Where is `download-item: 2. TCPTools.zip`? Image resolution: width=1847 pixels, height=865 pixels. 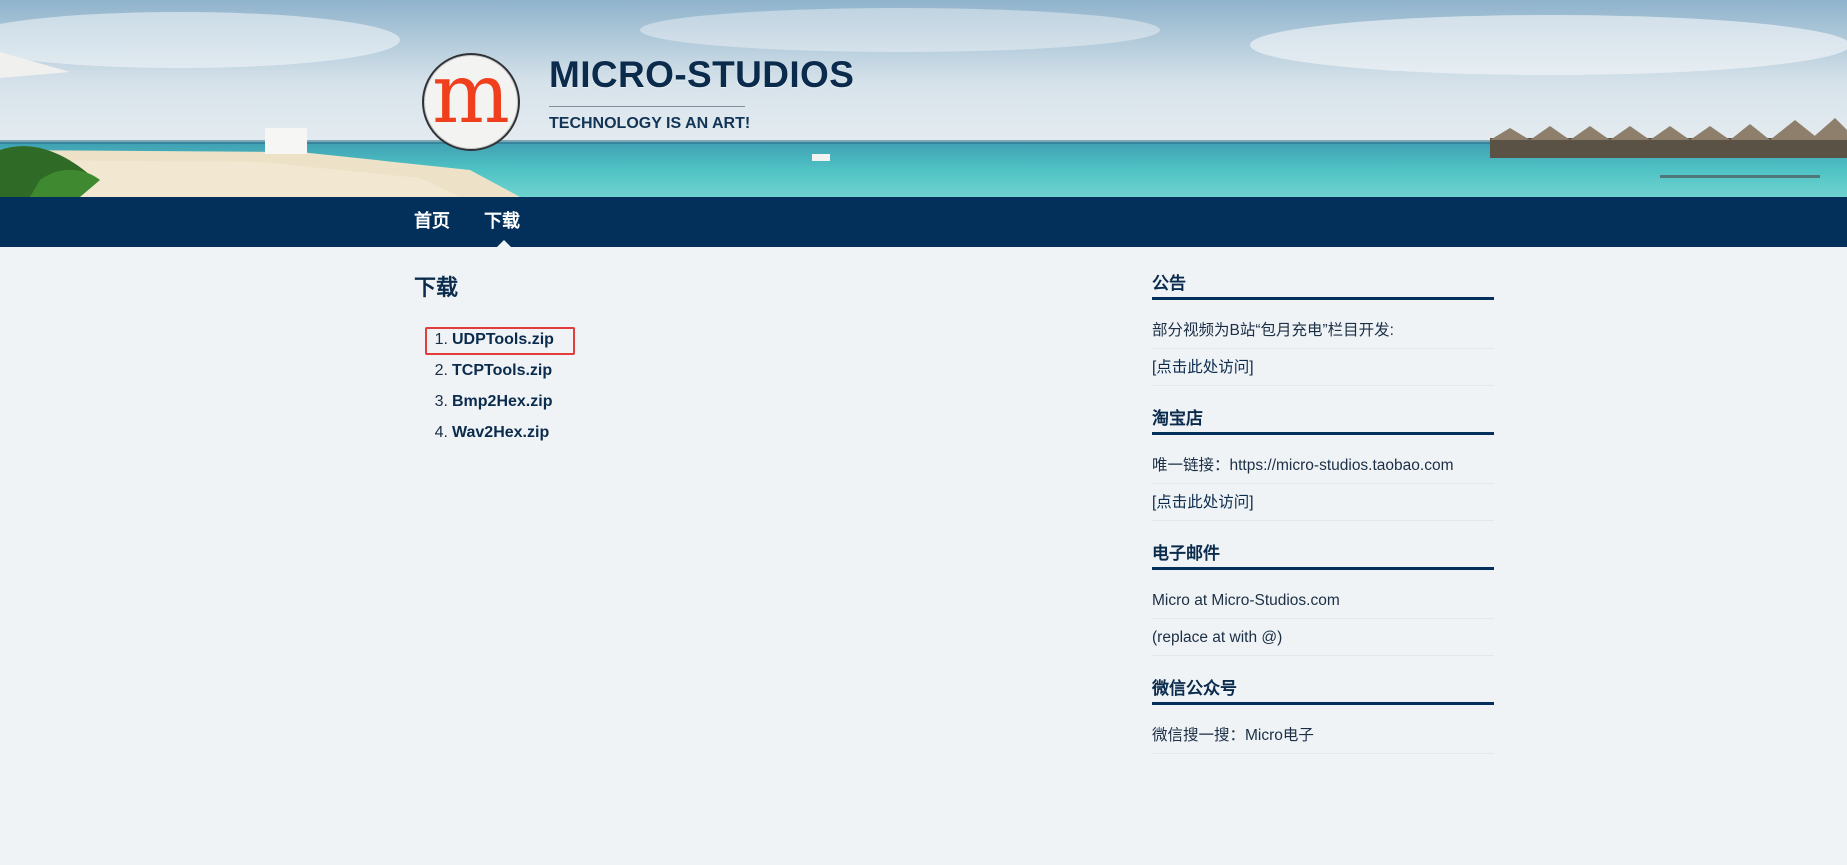 download-item: 2. TCPTools.zip is located at coordinates (714, 374).